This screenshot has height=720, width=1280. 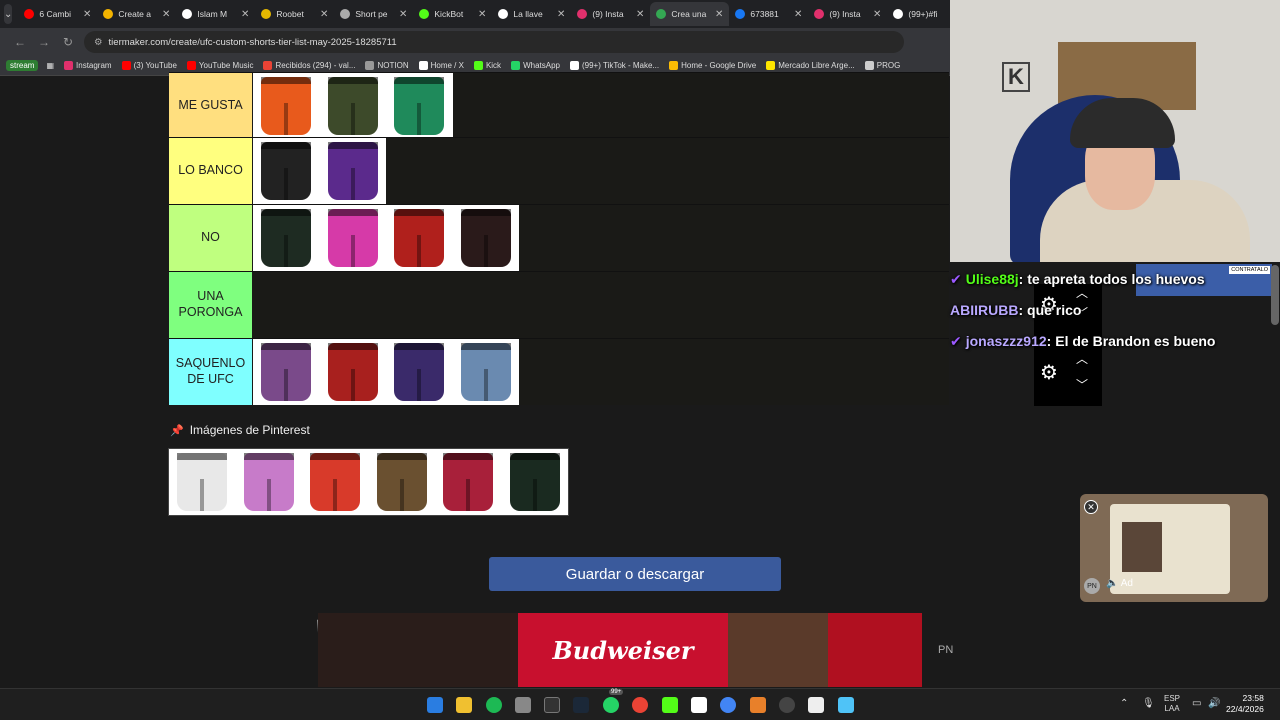 What do you see at coordinates (1148, 704) in the screenshot?
I see `microphone-icon: 🎙` at bounding box center [1148, 704].